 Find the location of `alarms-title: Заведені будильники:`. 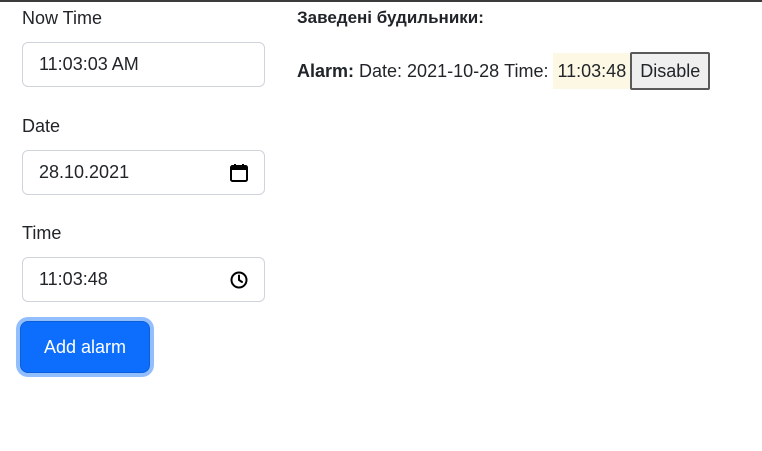

alarms-title: Заведені будильники: is located at coordinates (390, 17).